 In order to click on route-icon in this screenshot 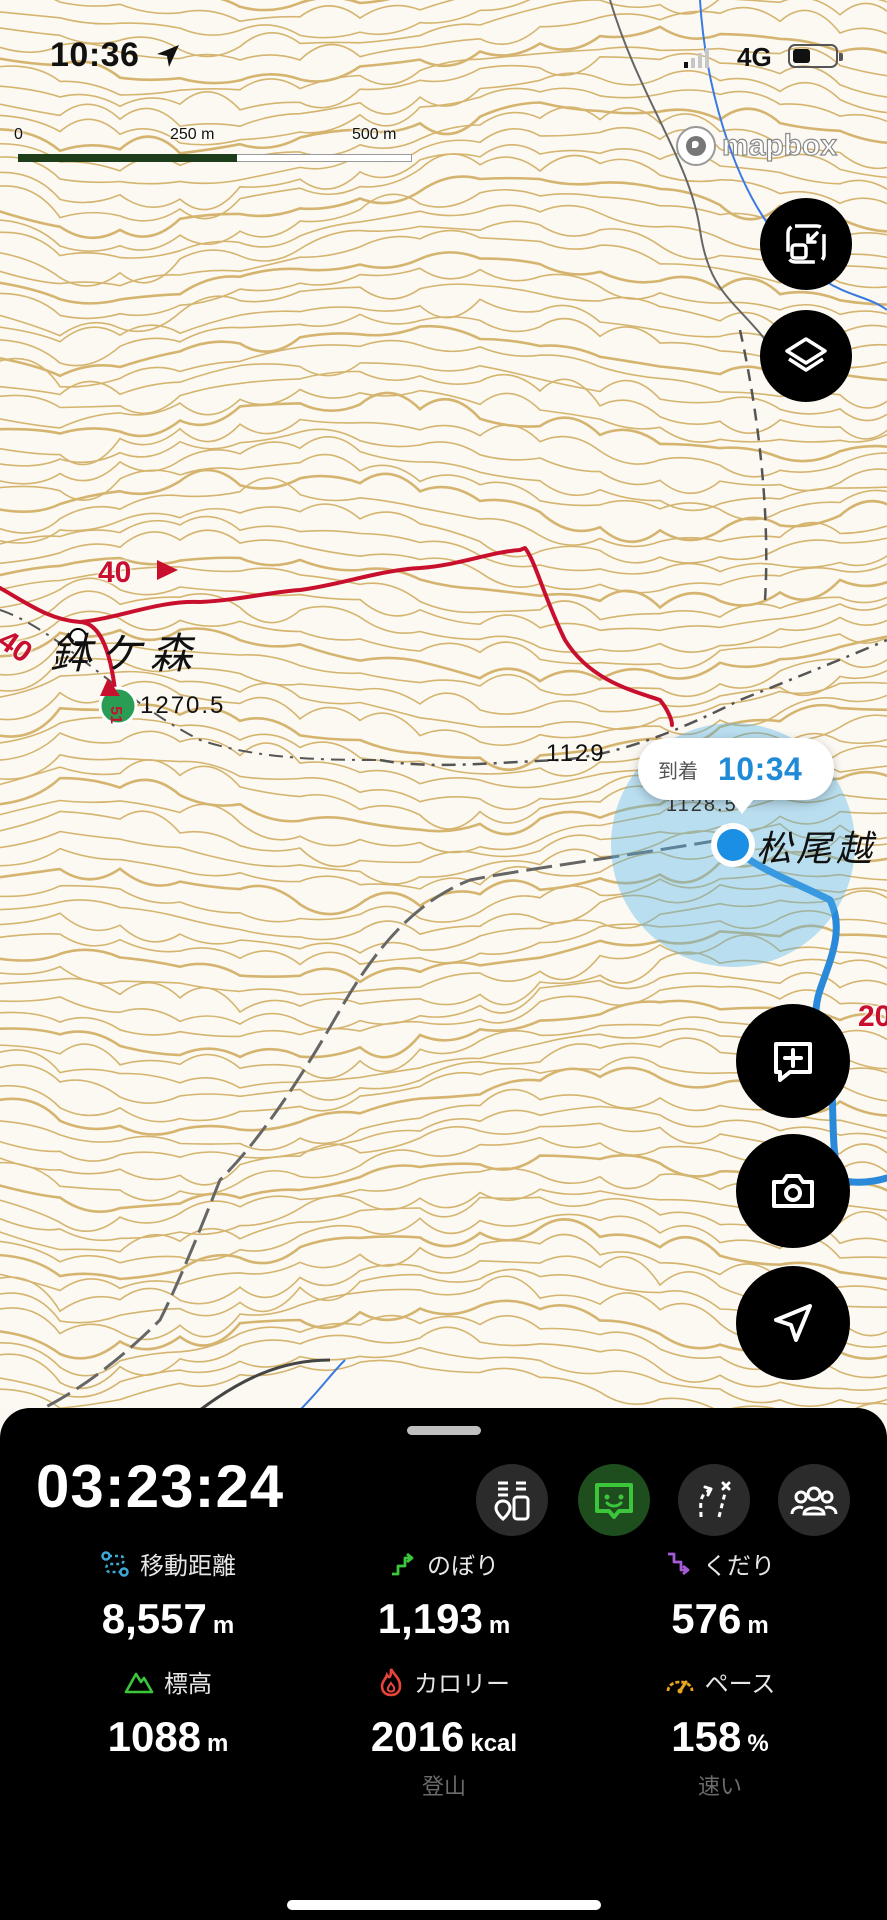, I will do `click(715, 1499)`.